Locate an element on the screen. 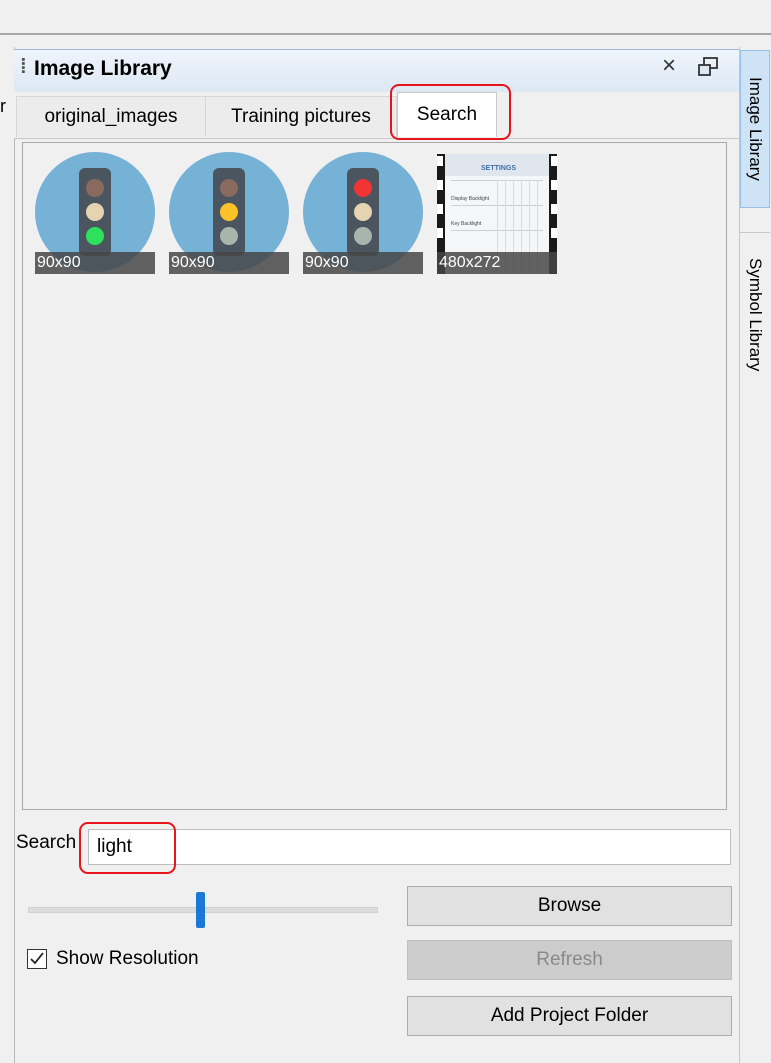 The image size is (771, 1063). left-panel-divider is located at coordinates (6, 936).